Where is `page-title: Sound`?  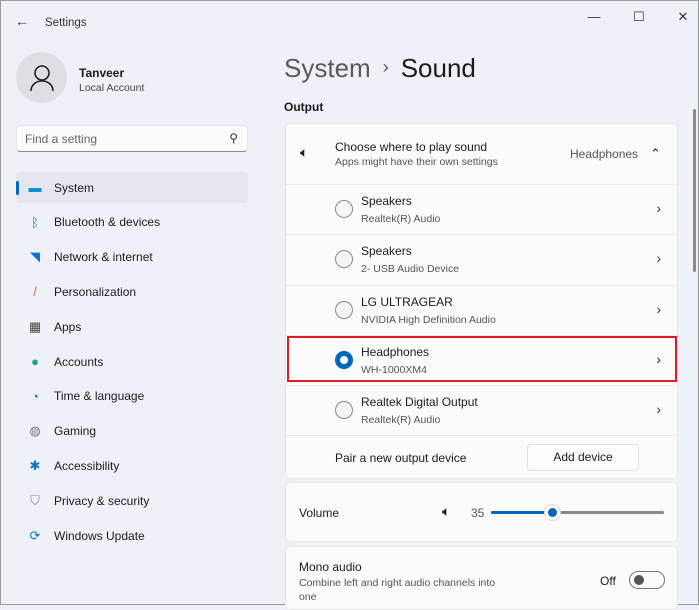
page-title: Sound is located at coordinates (438, 68).